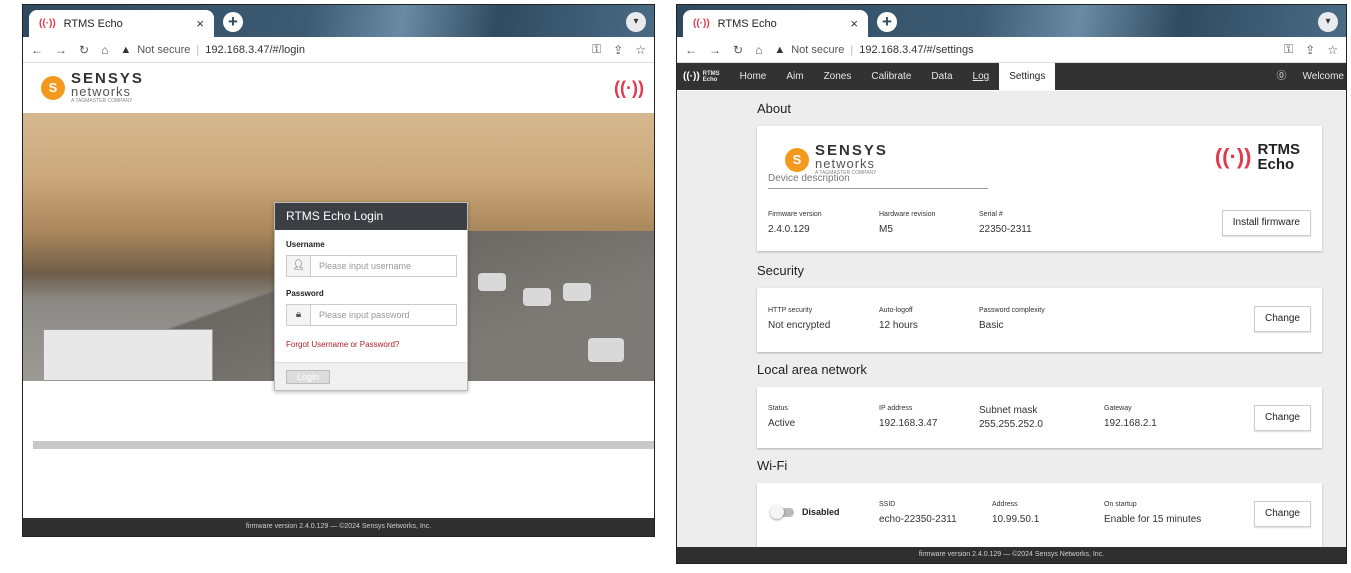 This screenshot has width=1351, height=573. Describe the element at coordinates (821, 512) in the screenshot. I see `wifi-toggle-label: Disabled` at that location.